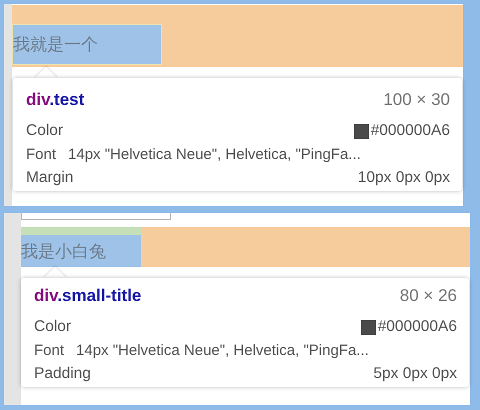 This screenshot has height=410, width=480. Describe the element at coordinates (50, 178) in the screenshot. I see `property-label: Margin` at that location.